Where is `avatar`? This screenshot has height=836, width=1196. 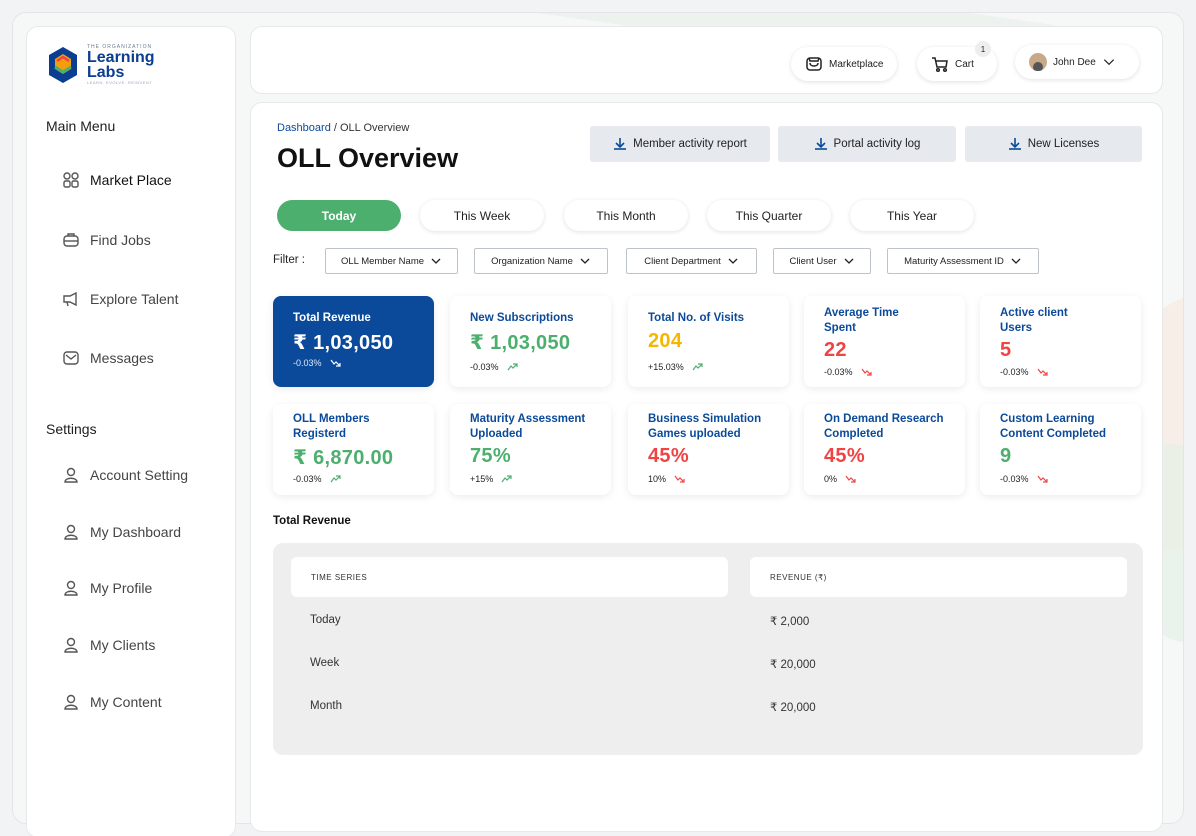
avatar is located at coordinates (1038, 62).